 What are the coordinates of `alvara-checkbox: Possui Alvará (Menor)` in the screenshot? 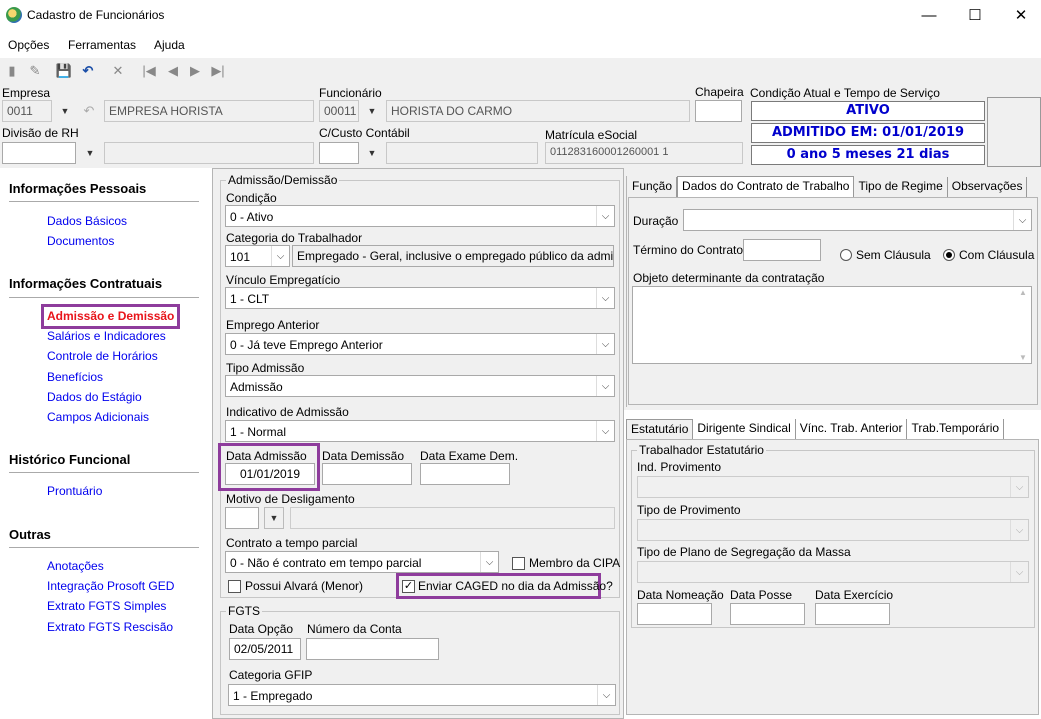 It's located at (295, 586).